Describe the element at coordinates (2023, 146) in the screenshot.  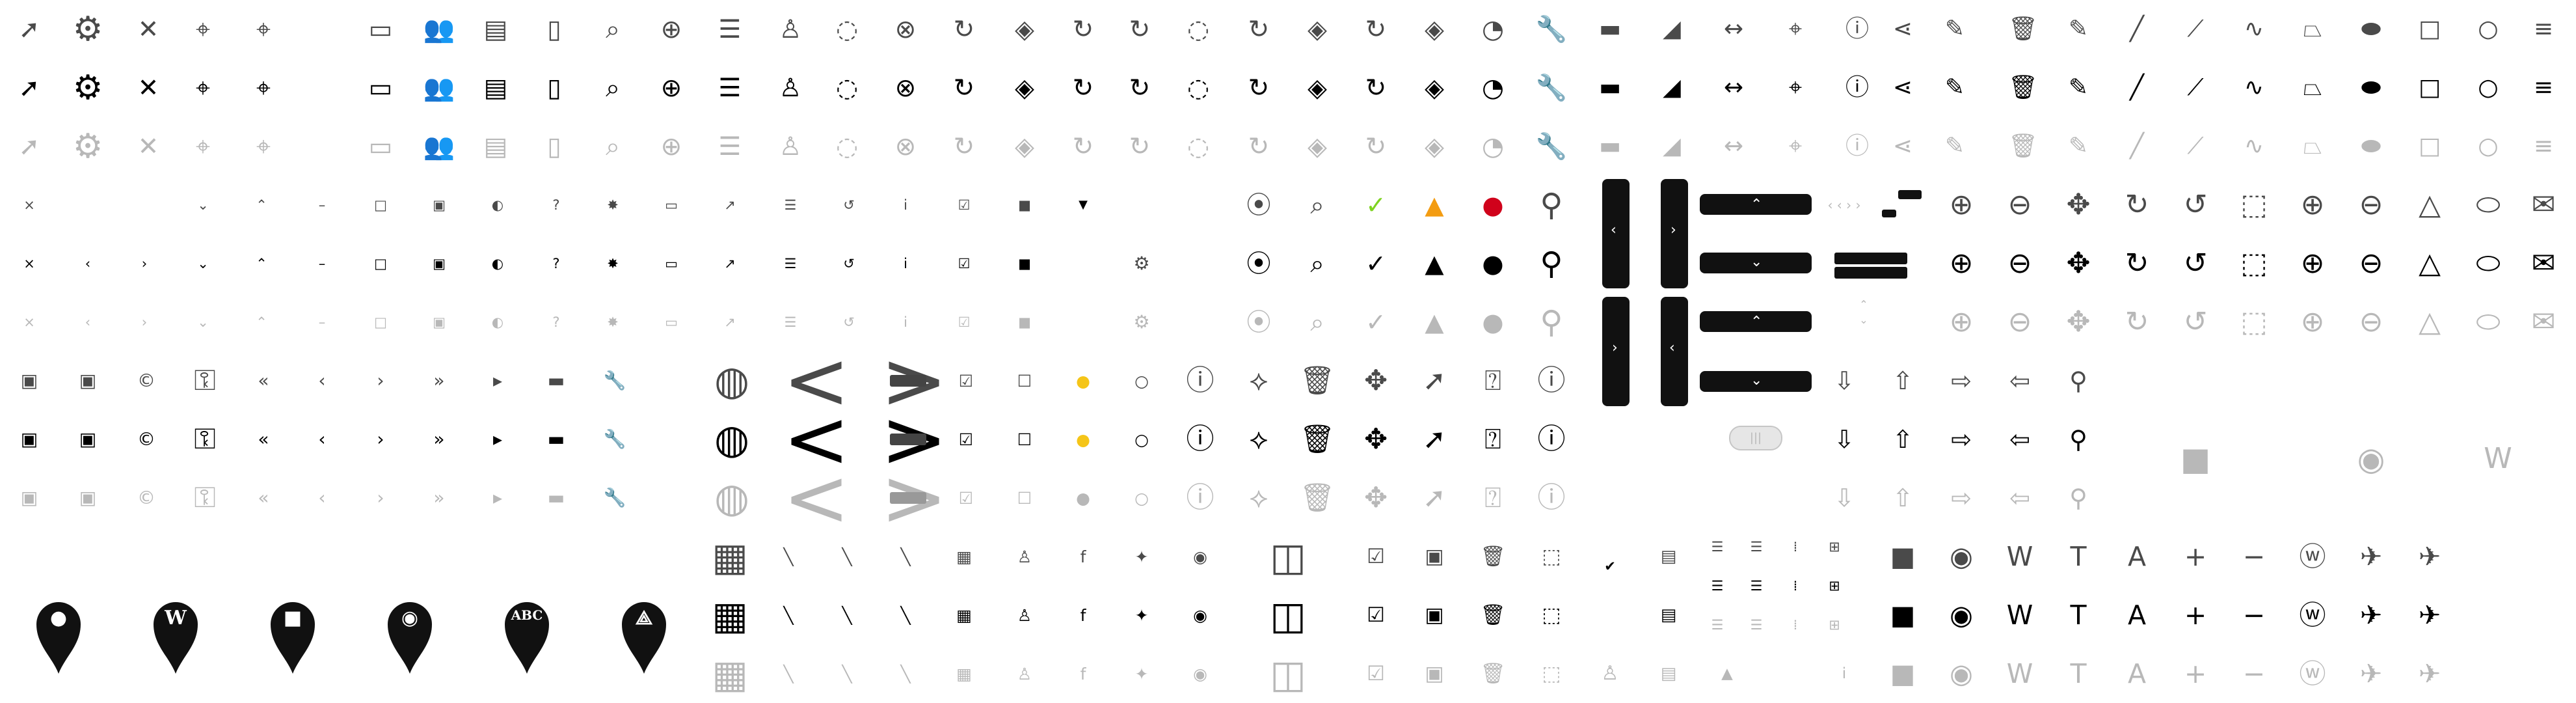
I see `trash-icon-glyph: 🗑` at that location.